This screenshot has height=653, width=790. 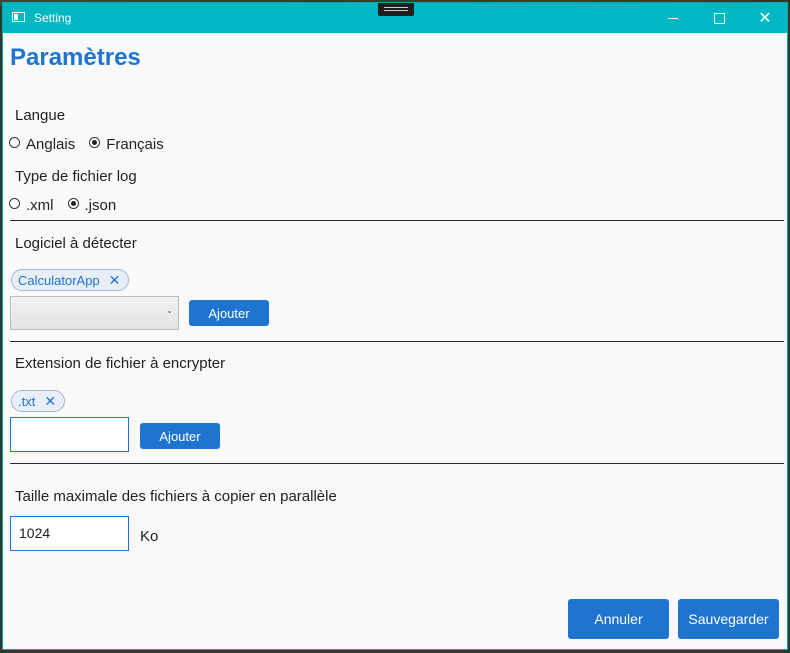 What do you see at coordinates (69, 533) in the screenshot?
I see `max-size-input: 1024` at bounding box center [69, 533].